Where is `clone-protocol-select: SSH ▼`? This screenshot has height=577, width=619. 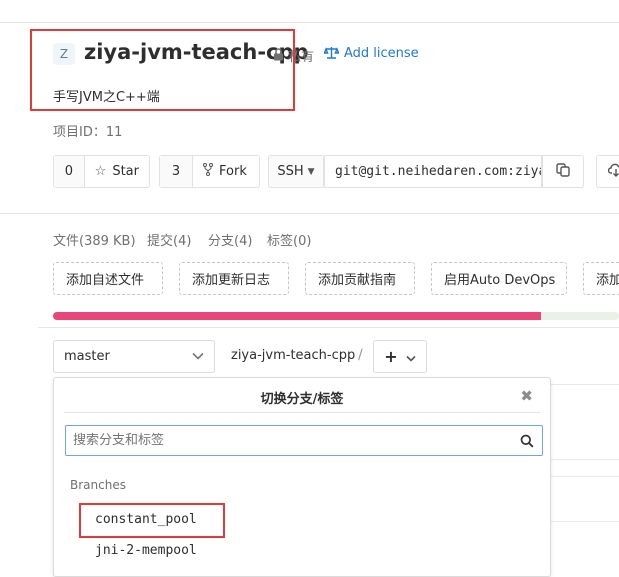
clone-protocol-select: SSH ▼ is located at coordinates (296, 171).